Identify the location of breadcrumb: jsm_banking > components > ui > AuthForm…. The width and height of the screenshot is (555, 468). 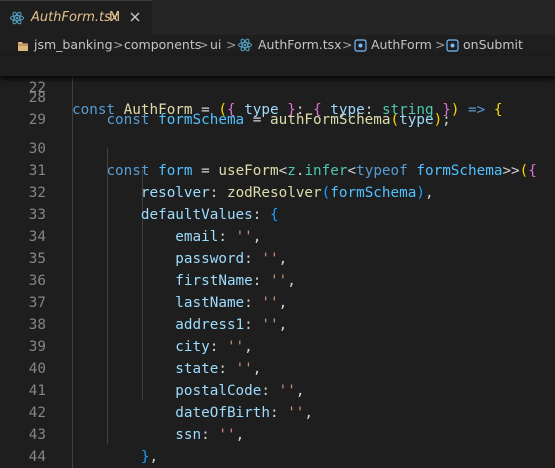
(277, 45).